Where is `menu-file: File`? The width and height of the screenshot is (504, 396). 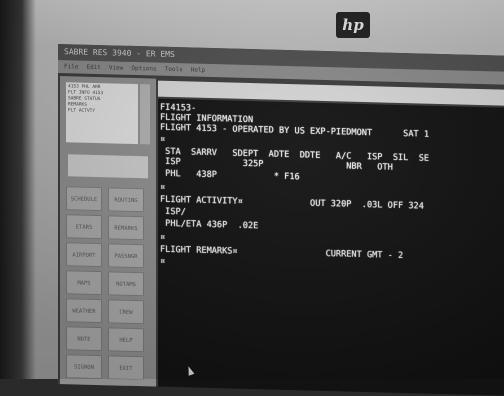
menu-file: File is located at coordinates (71, 66).